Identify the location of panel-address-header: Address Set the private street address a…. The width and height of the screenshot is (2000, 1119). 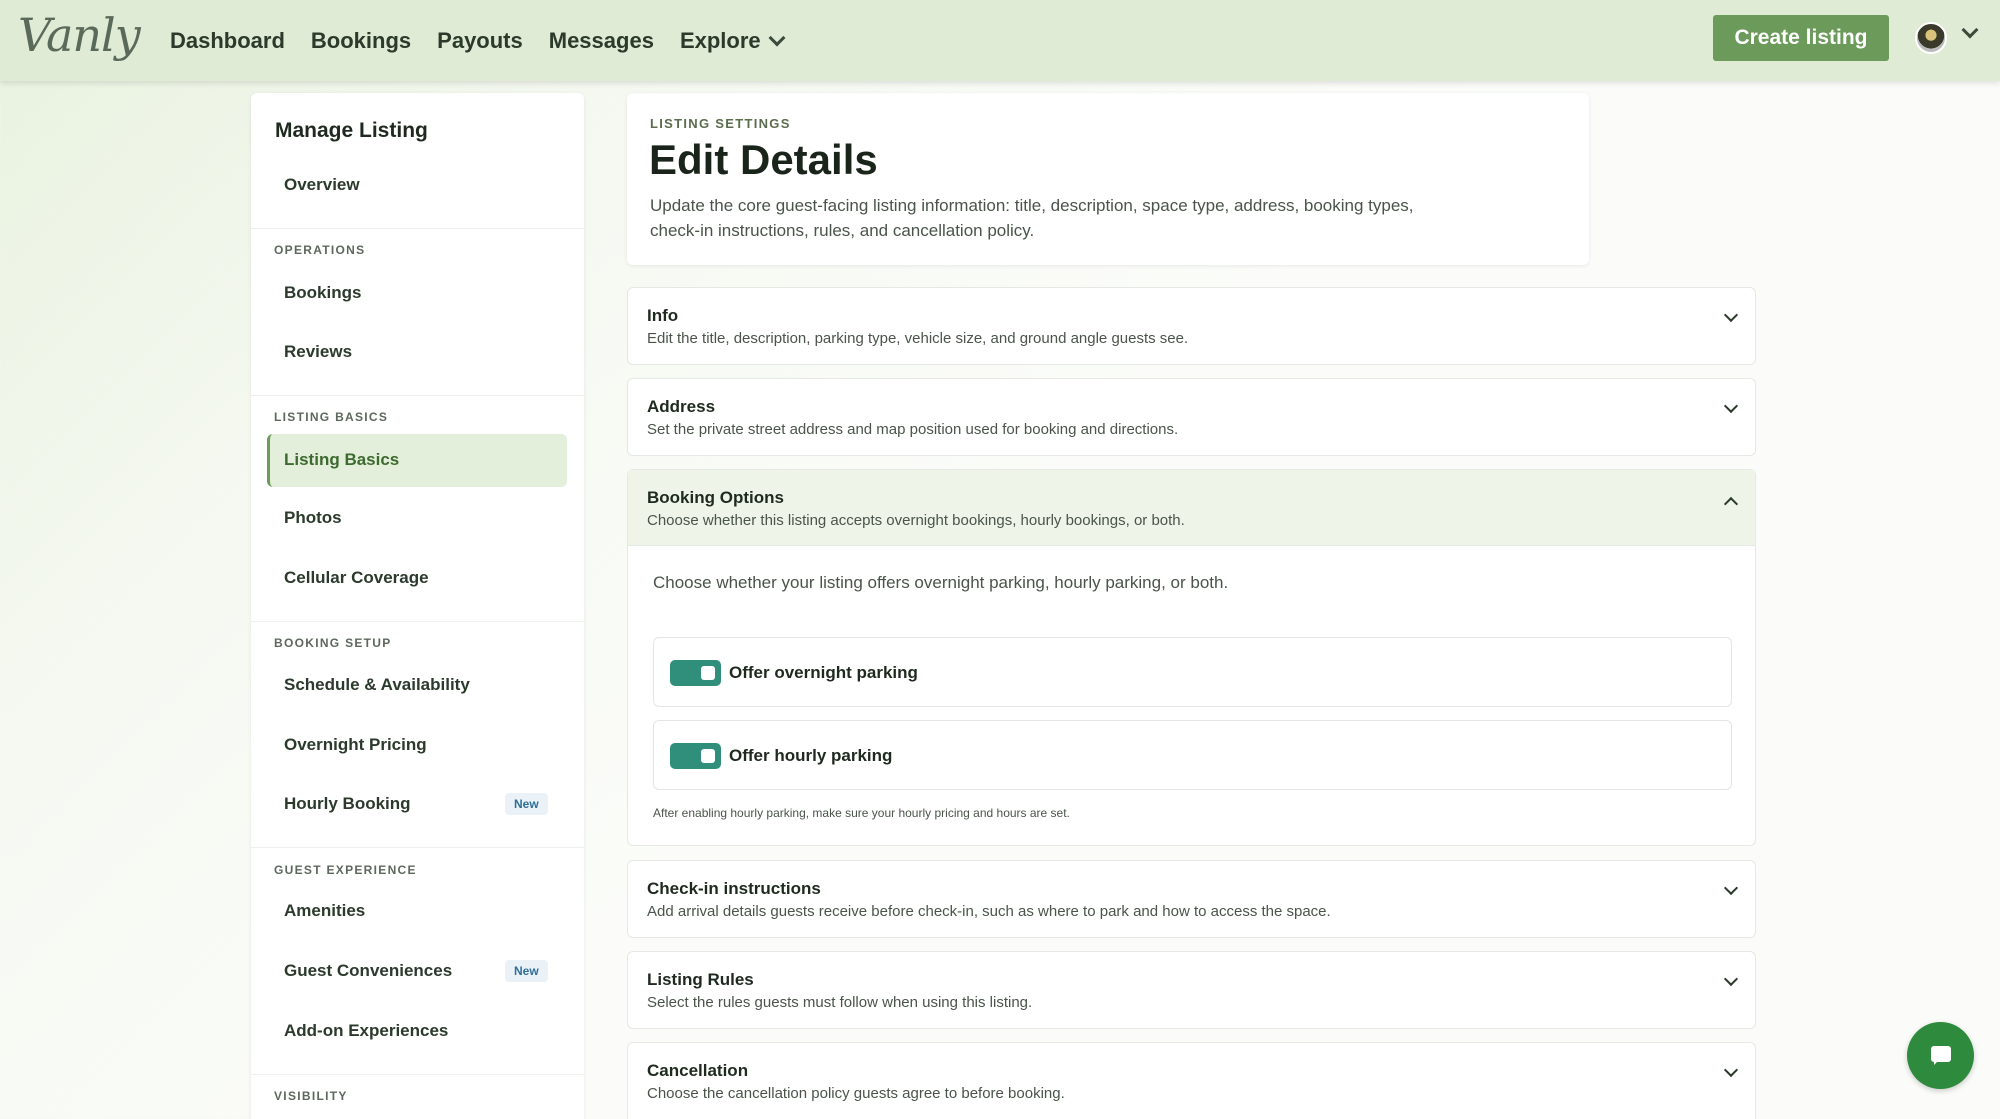
(1191, 417).